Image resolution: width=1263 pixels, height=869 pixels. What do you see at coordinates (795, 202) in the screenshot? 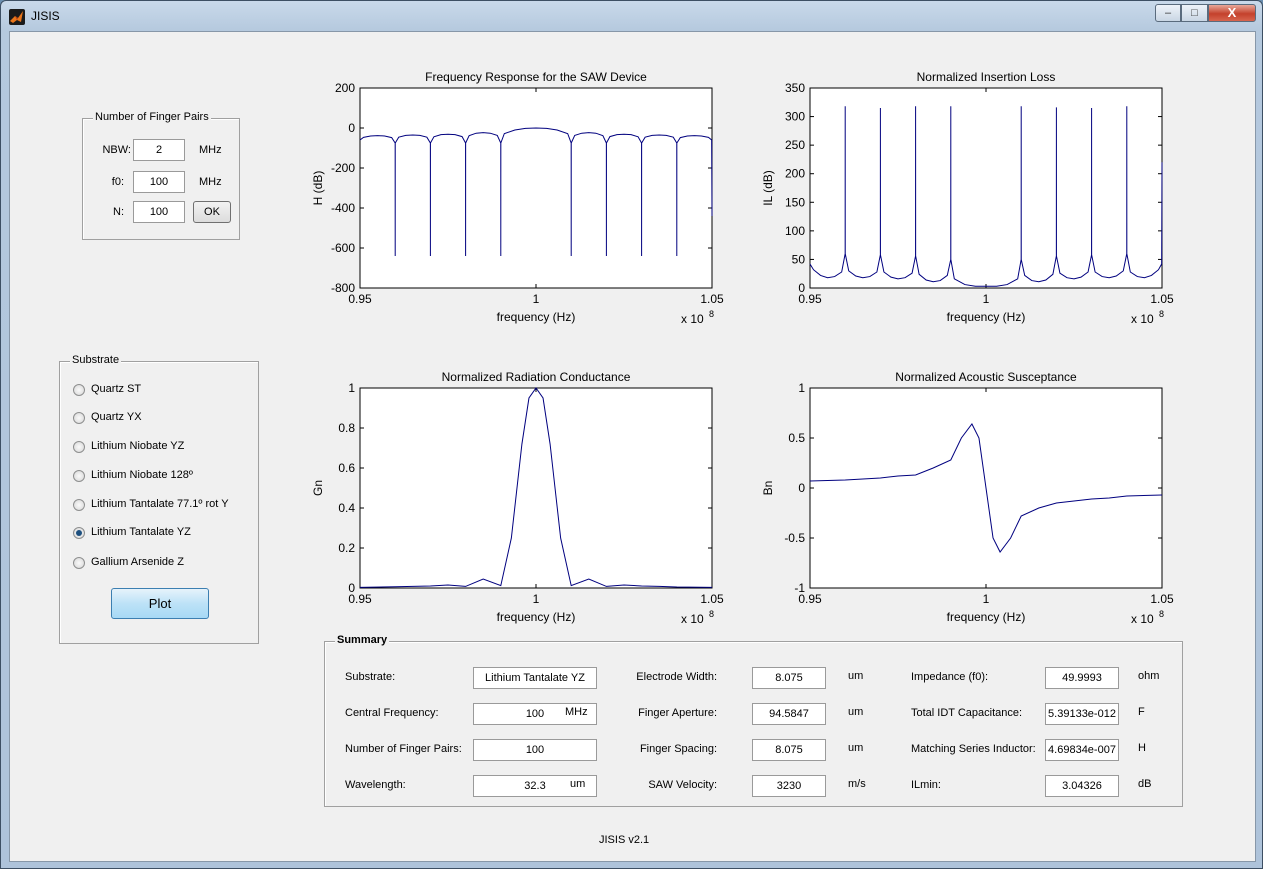
I see `y-tick-label: 150` at bounding box center [795, 202].